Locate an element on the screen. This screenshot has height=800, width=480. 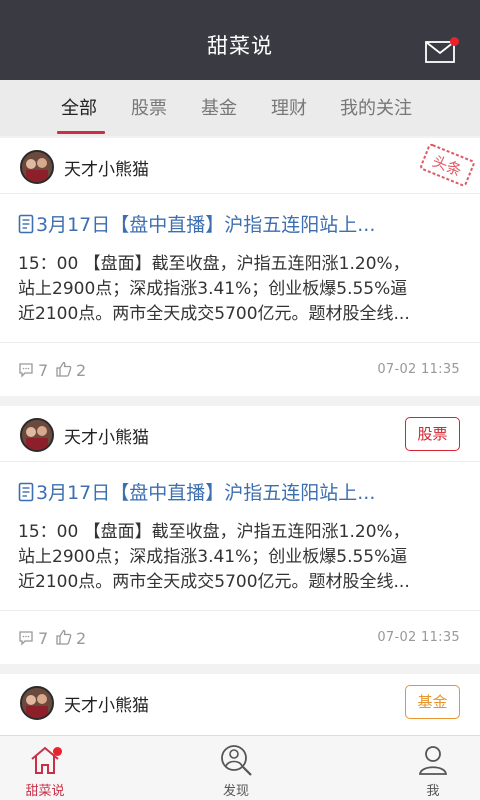
nav-label: 甜菜说 is located at coordinates (45, 791).